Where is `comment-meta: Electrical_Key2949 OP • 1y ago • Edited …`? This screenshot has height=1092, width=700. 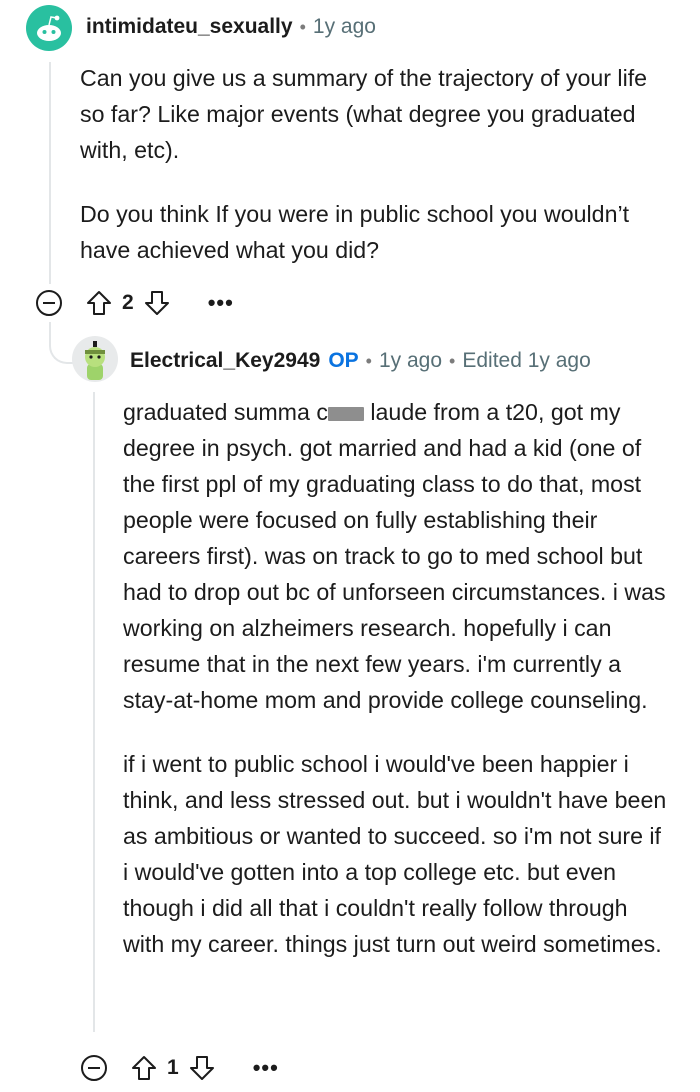
comment-meta: Electrical_Key2949 OP • 1y ago • Edited … is located at coordinates (360, 361).